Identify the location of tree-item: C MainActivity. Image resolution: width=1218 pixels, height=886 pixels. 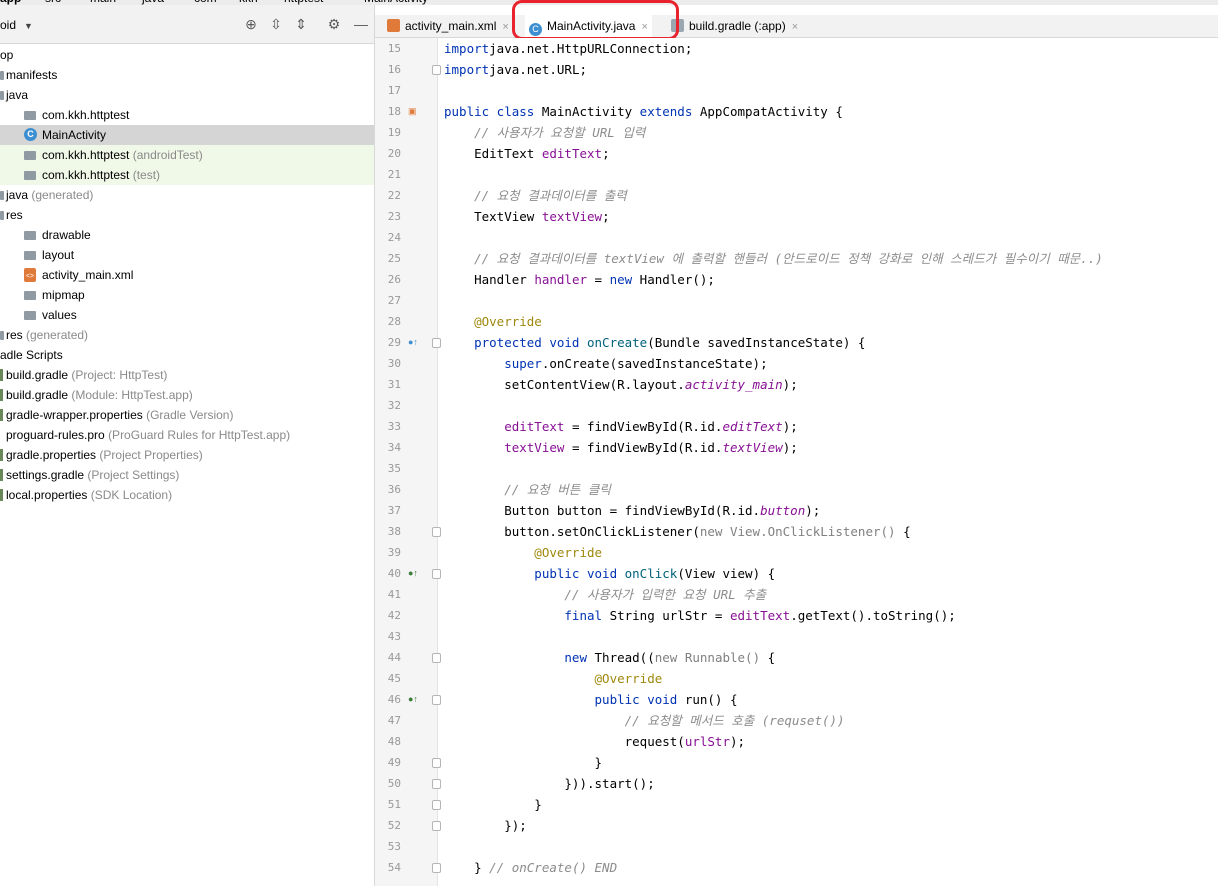
(187, 135).